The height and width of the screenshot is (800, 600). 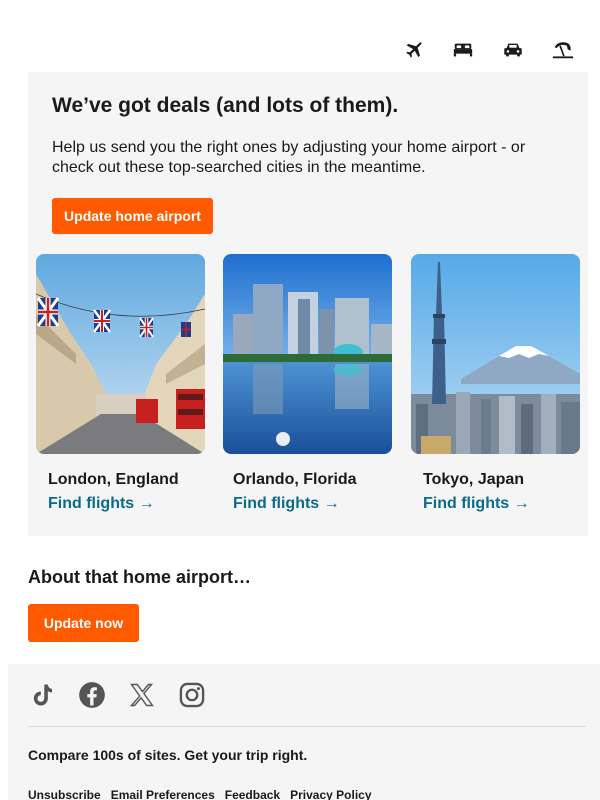 What do you see at coordinates (117, 695) in the screenshot?
I see `social-links` at bounding box center [117, 695].